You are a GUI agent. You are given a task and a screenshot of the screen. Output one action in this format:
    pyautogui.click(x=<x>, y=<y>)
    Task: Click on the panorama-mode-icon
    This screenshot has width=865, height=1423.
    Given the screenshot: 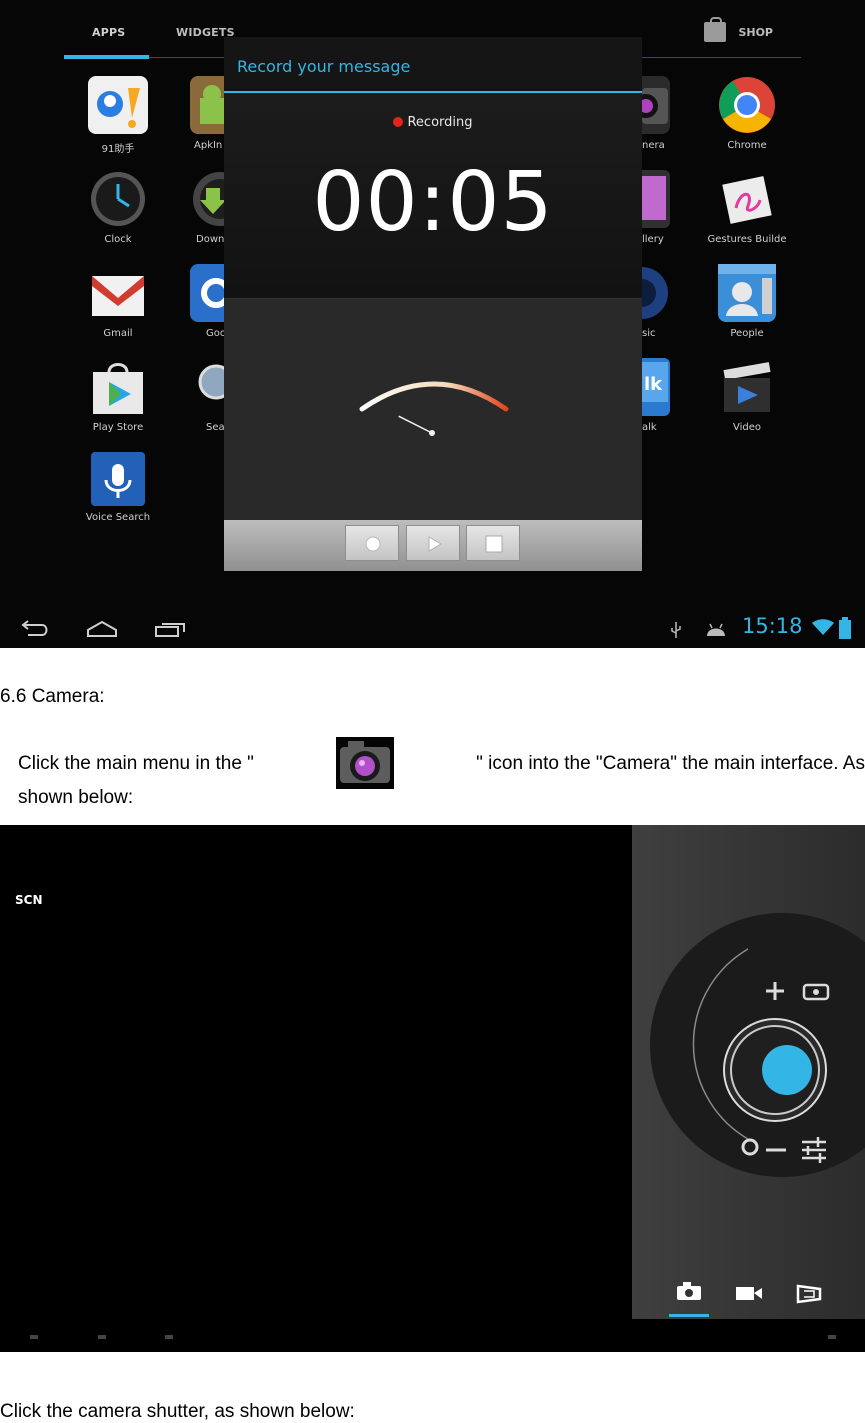 What is the action you would take?
    pyautogui.click(x=809, y=1294)
    